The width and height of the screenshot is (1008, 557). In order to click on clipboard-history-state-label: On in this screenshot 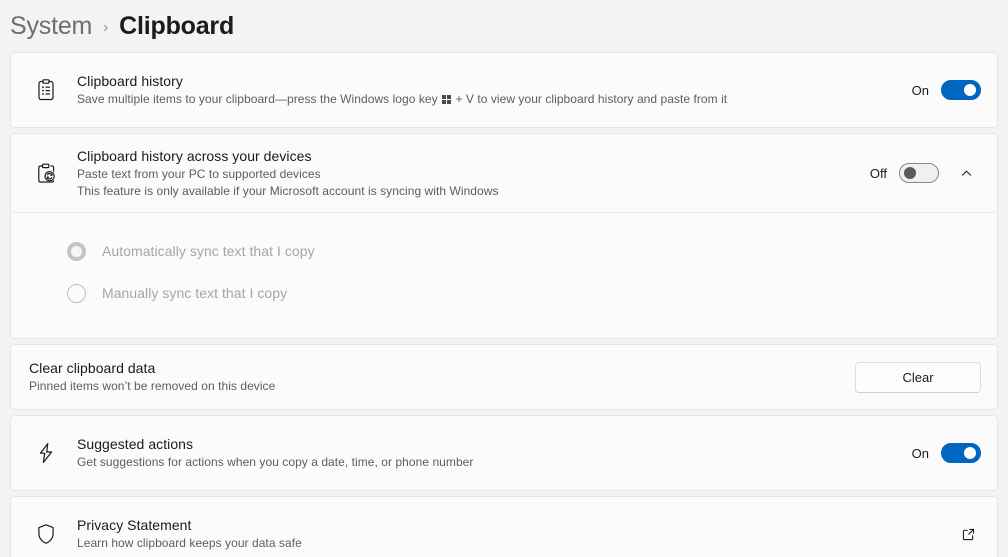, I will do `click(920, 90)`.